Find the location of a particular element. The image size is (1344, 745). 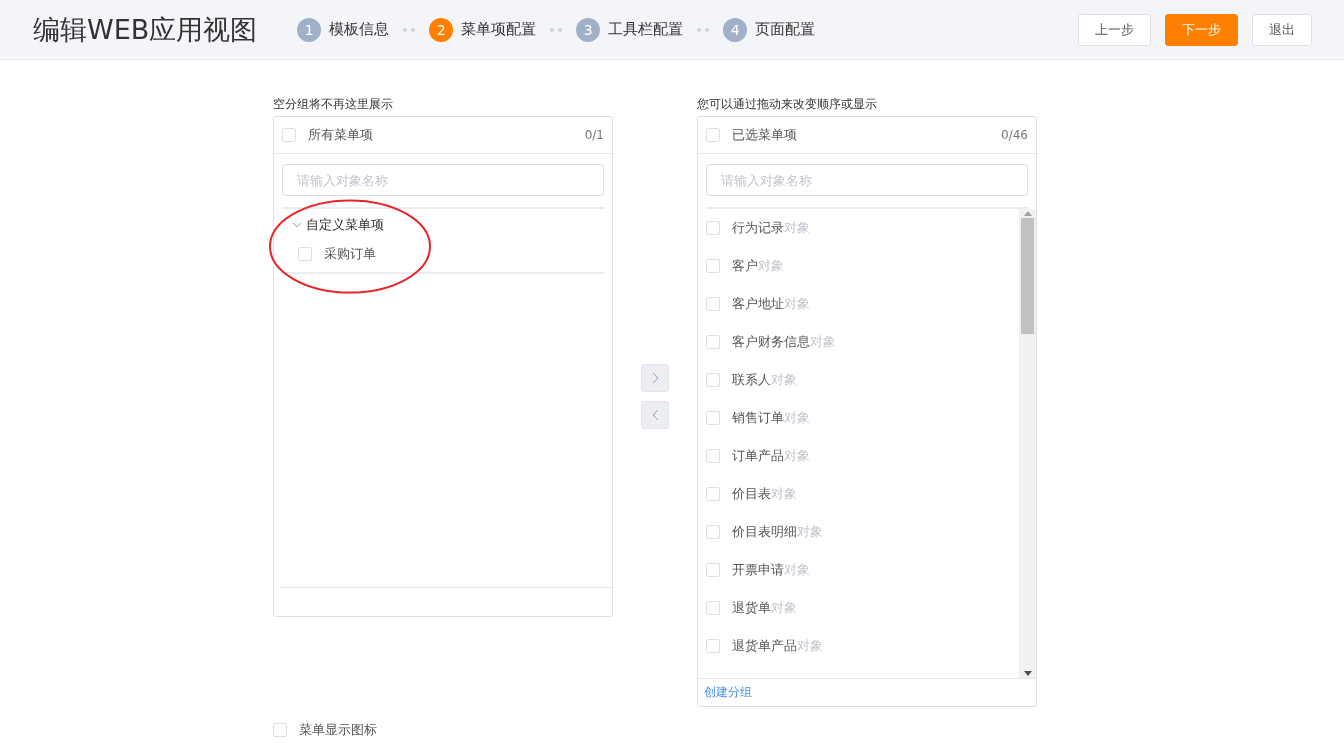

step-number: 2 is located at coordinates (441, 29).